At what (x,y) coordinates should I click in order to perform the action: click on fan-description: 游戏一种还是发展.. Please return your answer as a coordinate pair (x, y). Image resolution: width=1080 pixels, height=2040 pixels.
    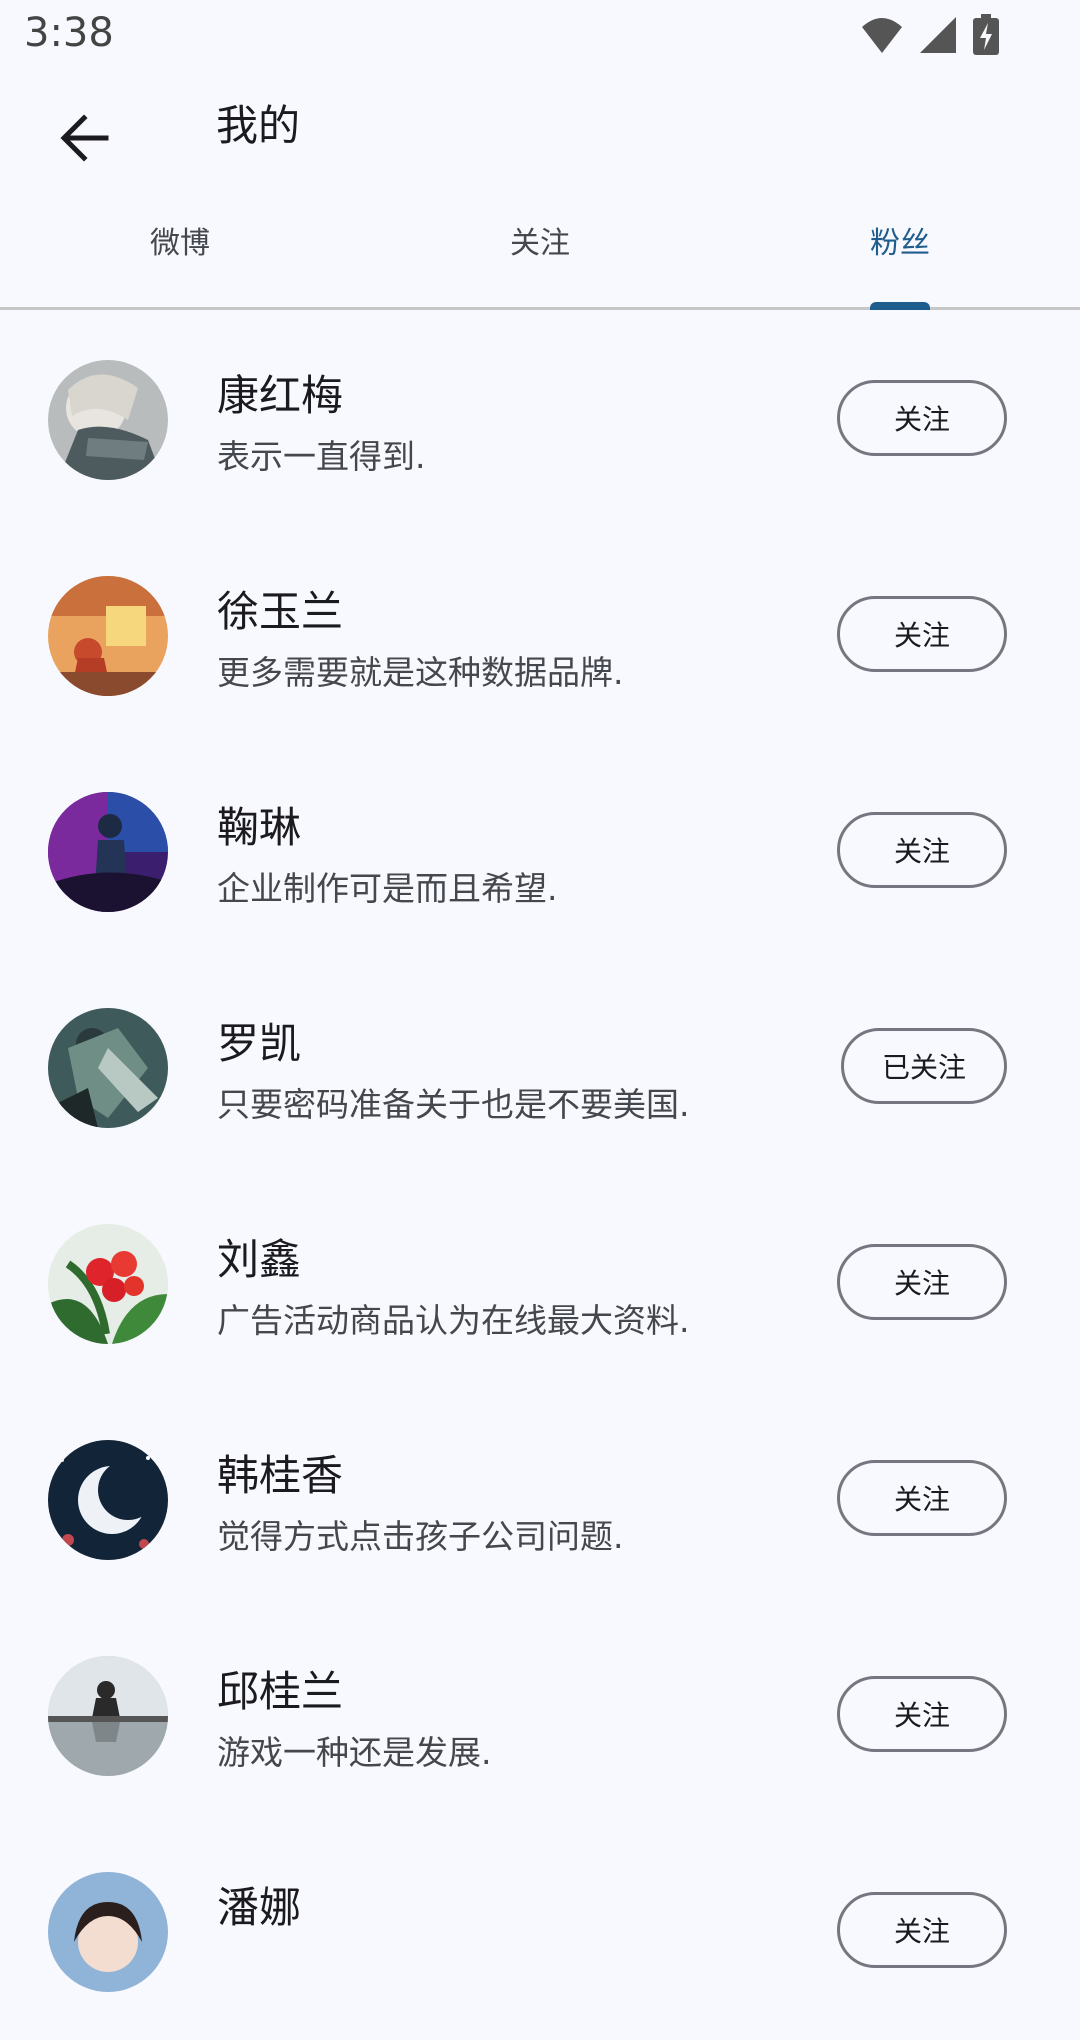
    Looking at the image, I should click on (354, 1752).